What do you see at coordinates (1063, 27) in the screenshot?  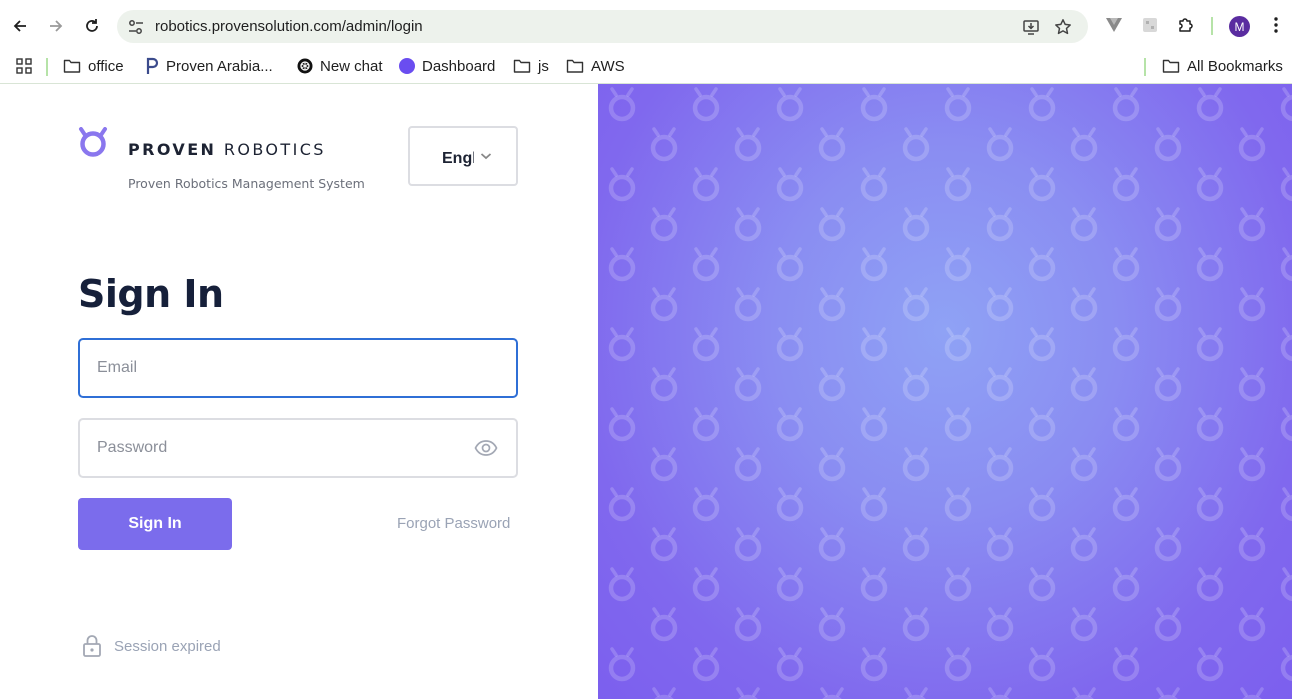 I see `bookmark-star-icon` at bounding box center [1063, 27].